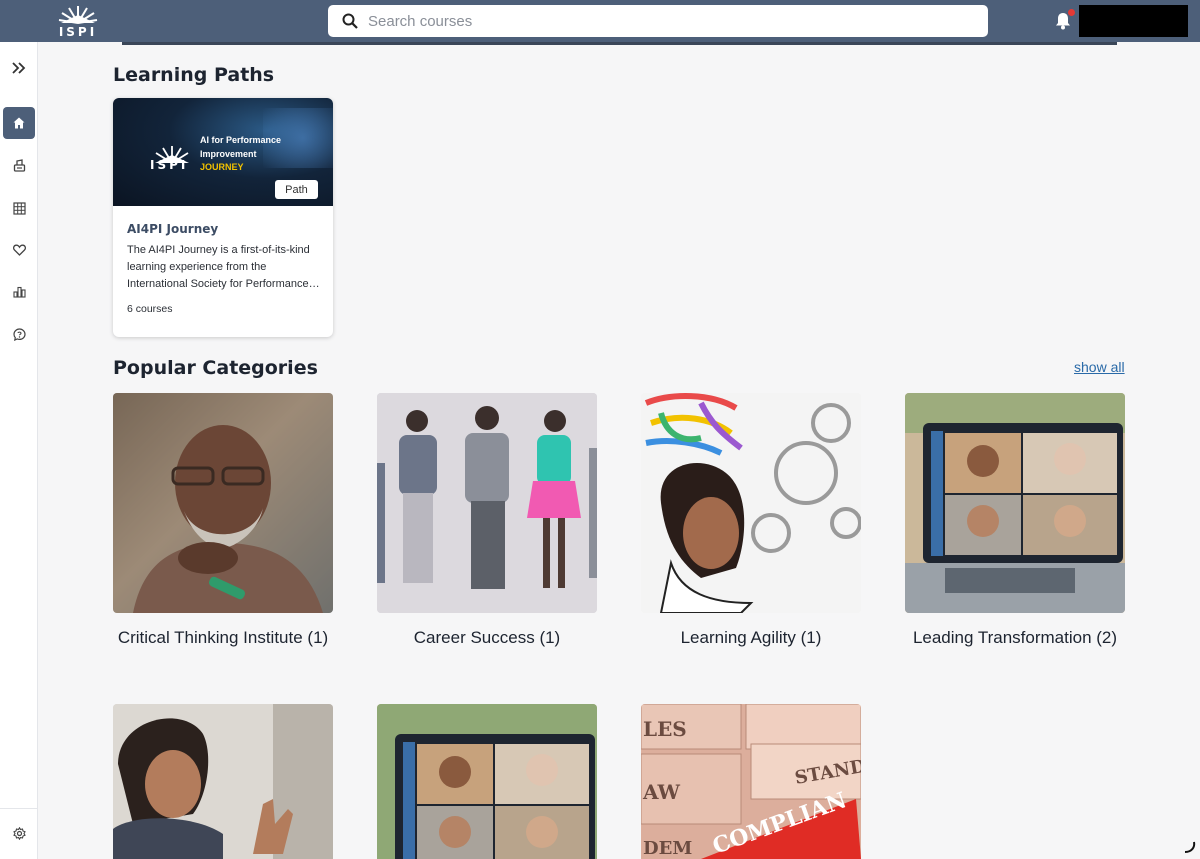  Describe the element at coordinates (78, 32) in the screenshot. I see `logo-text: ISPI` at that location.